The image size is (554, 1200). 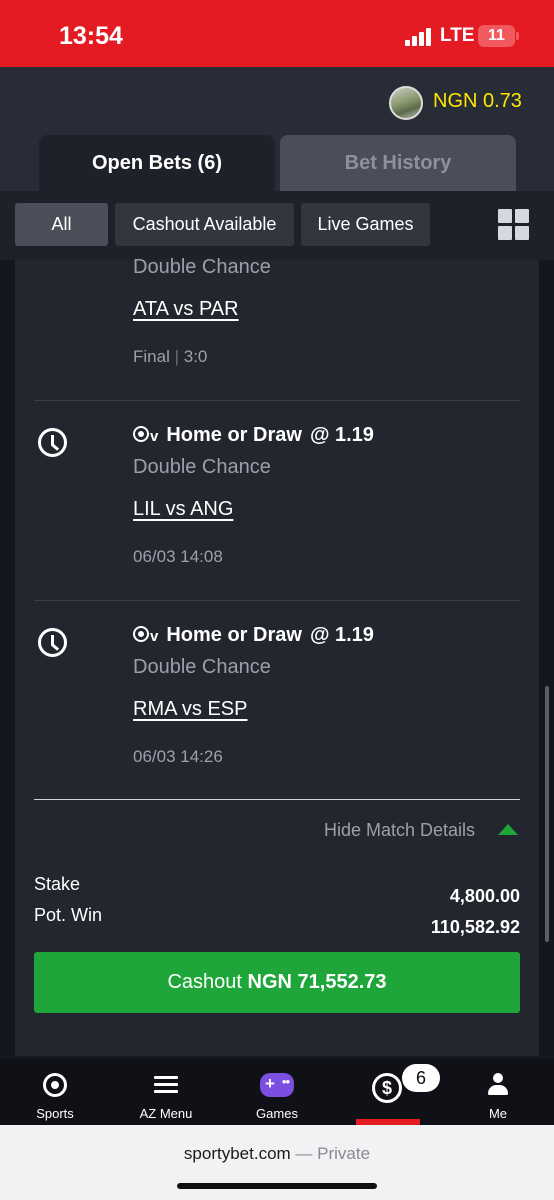 What do you see at coordinates (166, 1085) in the screenshot?
I see `menu-icon` at bounding box center [166, 1085].